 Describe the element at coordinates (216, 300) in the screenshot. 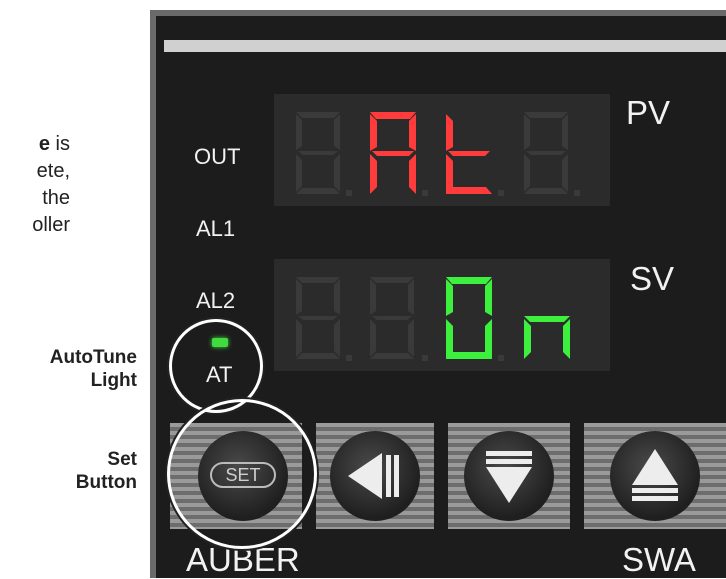

I see `al2-indicator-label: AL2` at that location.